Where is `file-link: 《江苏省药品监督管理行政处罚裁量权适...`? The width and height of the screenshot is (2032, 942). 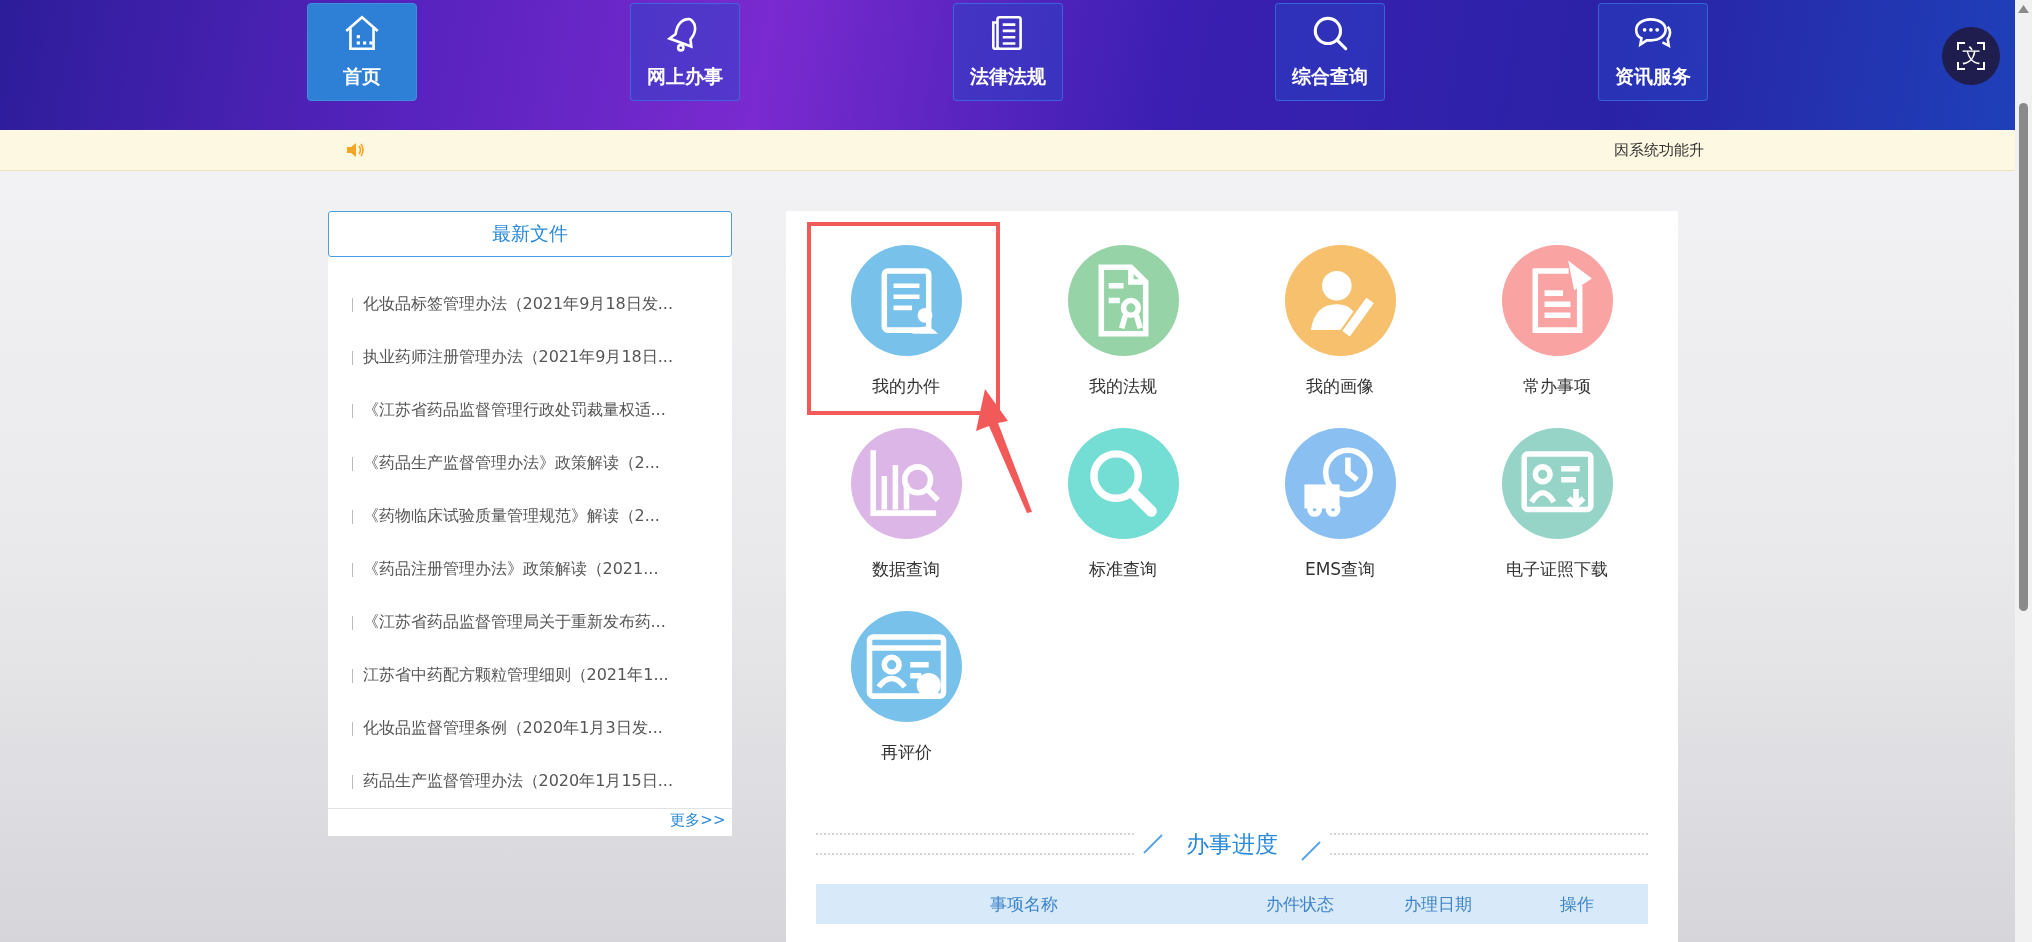 file-link: 《江苏省药品监督管理行政处罚裁量权适... is located at coordinates (514, 410).